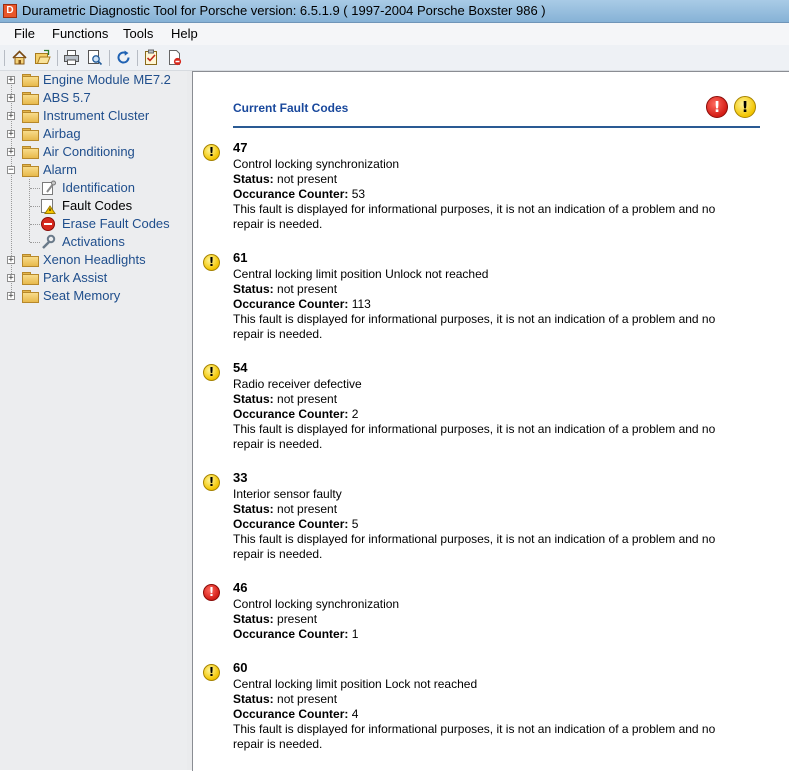 Image resolution: width=789 pixels, height=771 pixels. Describe the element at coordinates (138, 33) in the screenshot. I see `menu-tools: Tools` at that location.